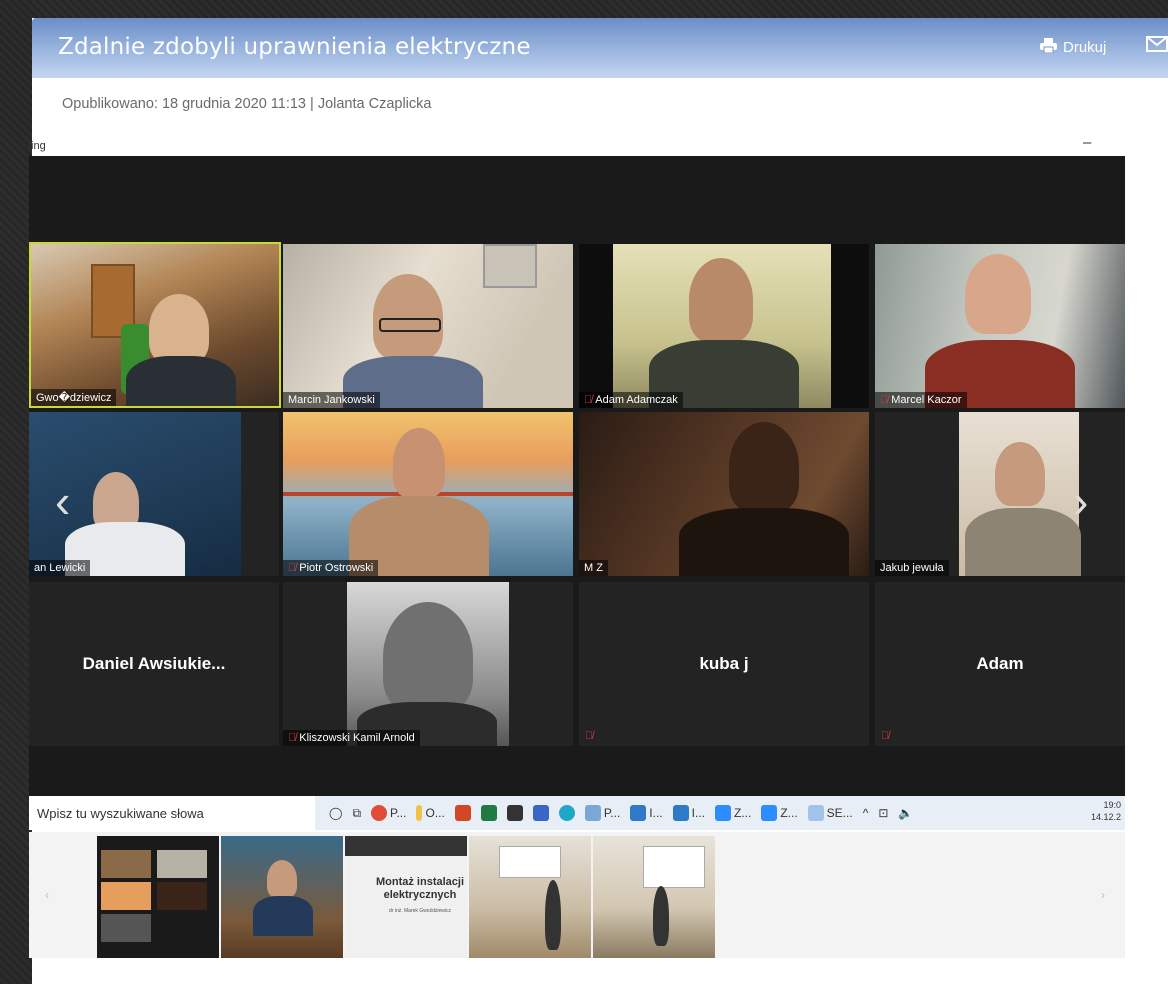 The width and height of the screenshot is (1168, 984). I want to click on gallery-prev-icon: ‹, so click(47, 895).